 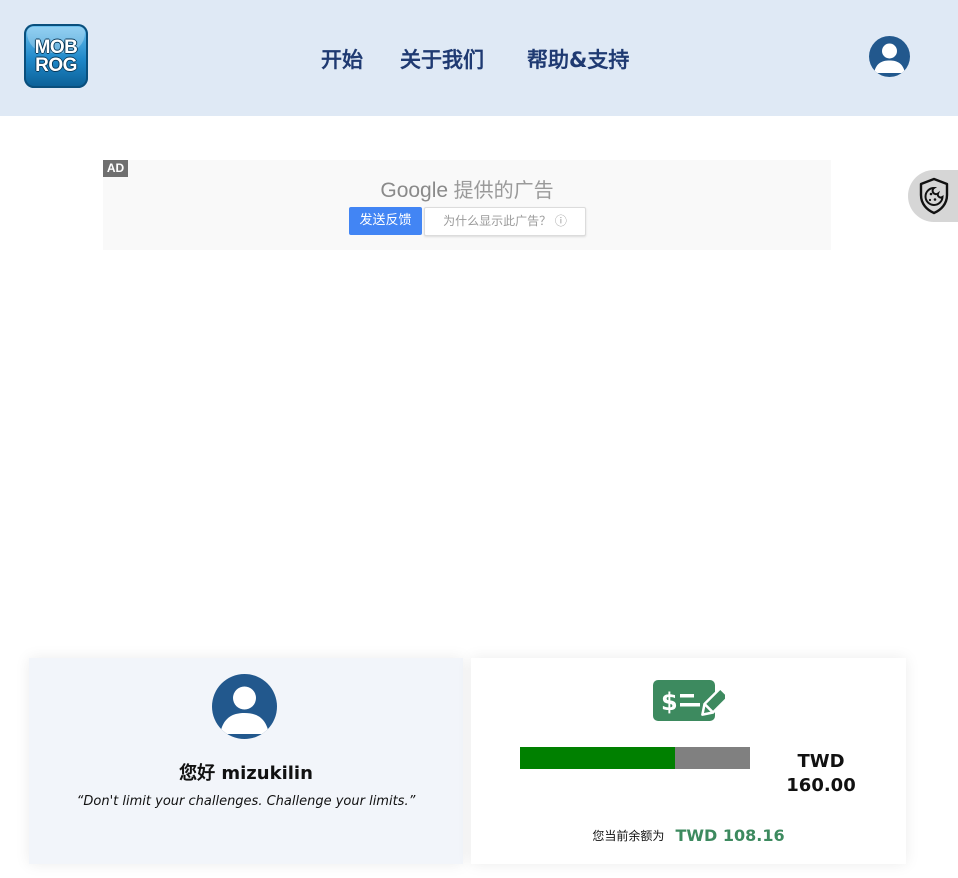 I want to click on limit-value: 160.00, so click(x=821, y=785).